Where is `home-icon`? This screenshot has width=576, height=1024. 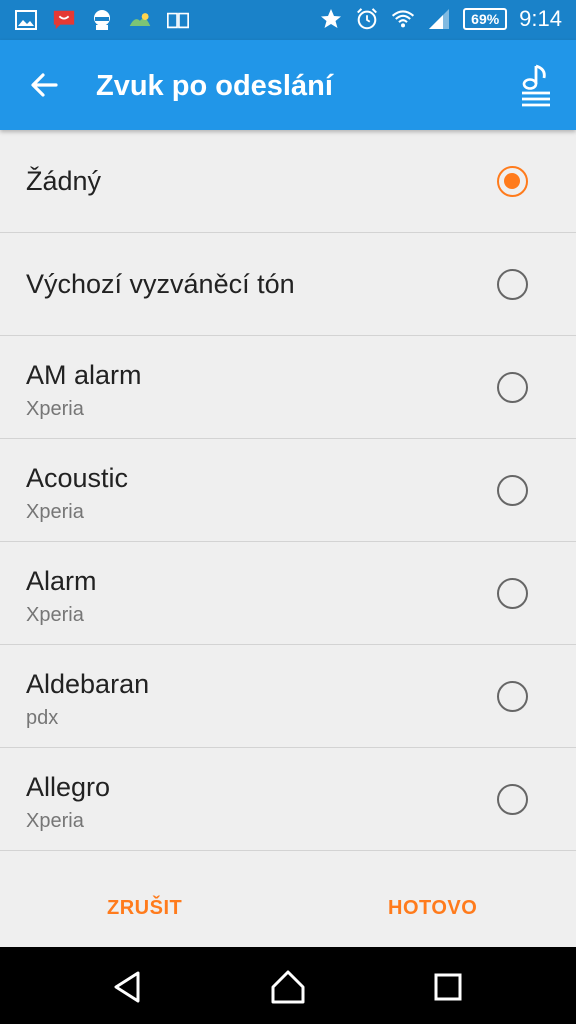
home-icon is located at coordinates (288, 987).